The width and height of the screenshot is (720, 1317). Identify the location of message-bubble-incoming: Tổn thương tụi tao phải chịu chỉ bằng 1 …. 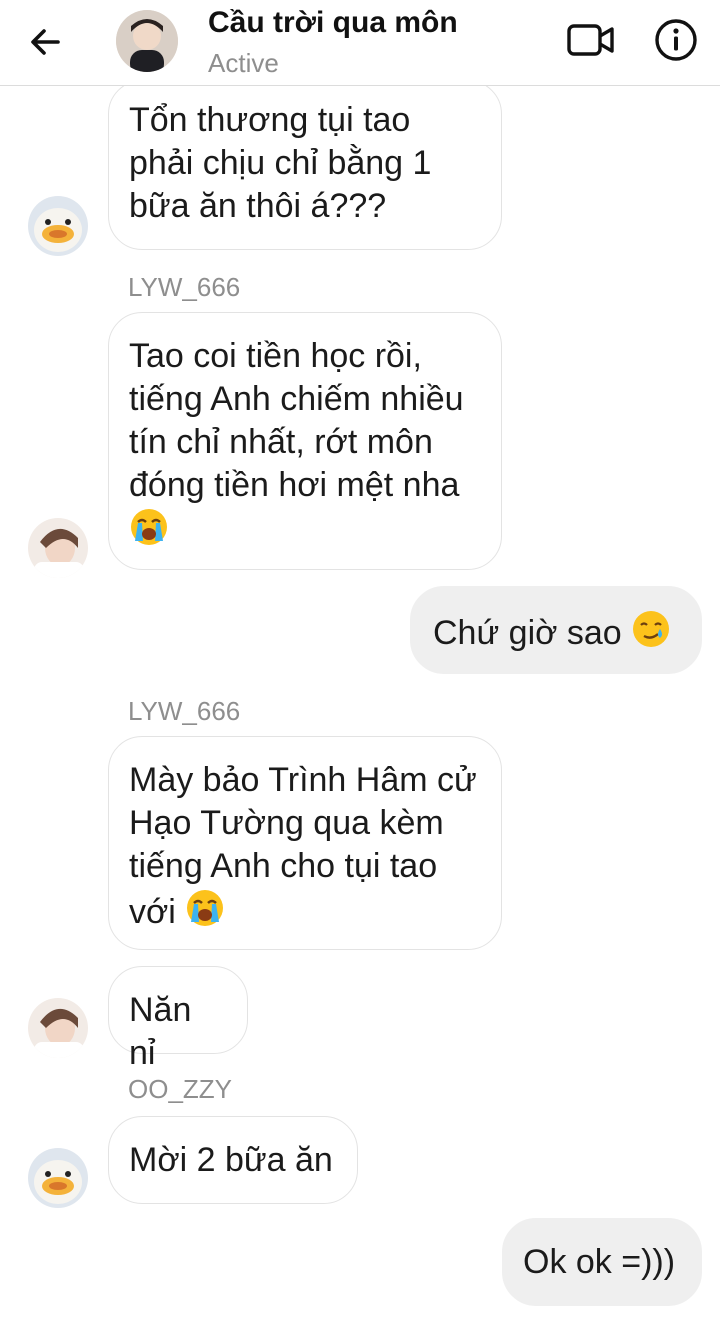
(305, 168).